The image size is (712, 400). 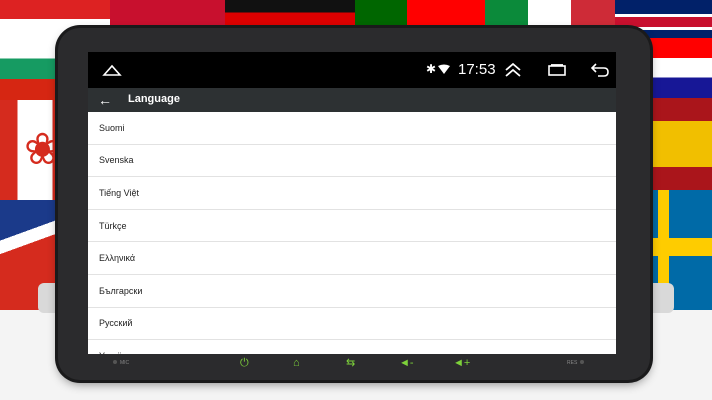 What do you see at coordinates (154, 99) in the screenshot?
I see `page-title: Language` at bounding box center [154, 99].